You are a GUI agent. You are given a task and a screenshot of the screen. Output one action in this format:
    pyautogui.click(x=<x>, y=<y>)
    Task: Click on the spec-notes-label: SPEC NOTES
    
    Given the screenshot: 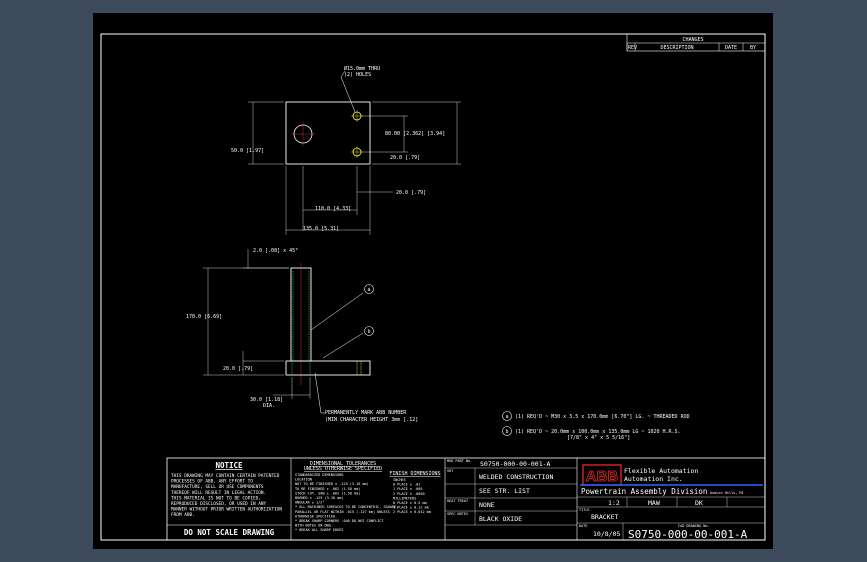 What is the action you would take?
    pyautogui.click(x=457, y=514)
    